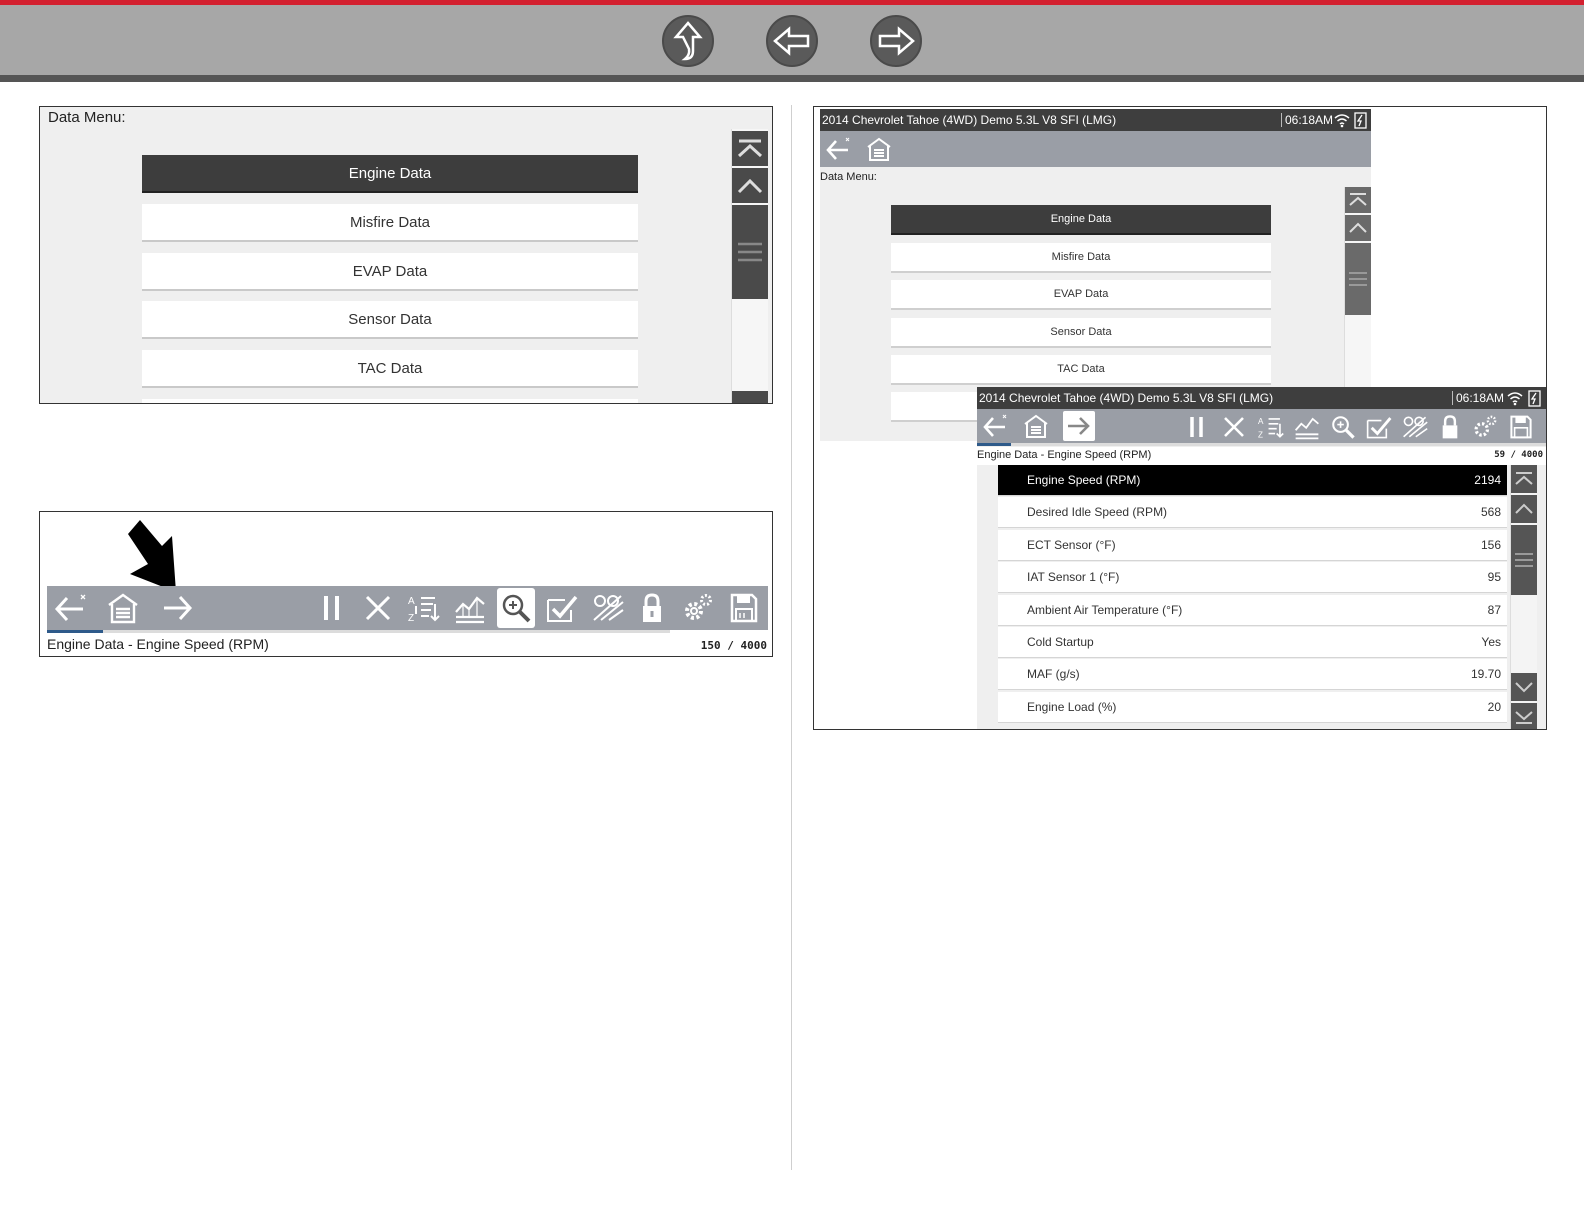  I want to click on next-page-button, so click(896, 41).